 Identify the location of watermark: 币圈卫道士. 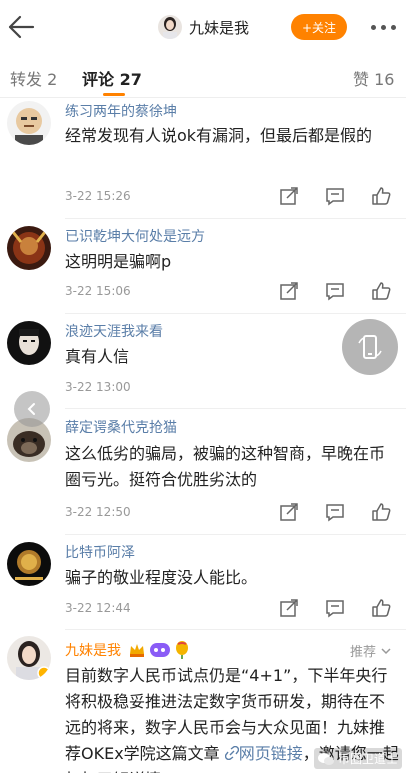
(357, 758).